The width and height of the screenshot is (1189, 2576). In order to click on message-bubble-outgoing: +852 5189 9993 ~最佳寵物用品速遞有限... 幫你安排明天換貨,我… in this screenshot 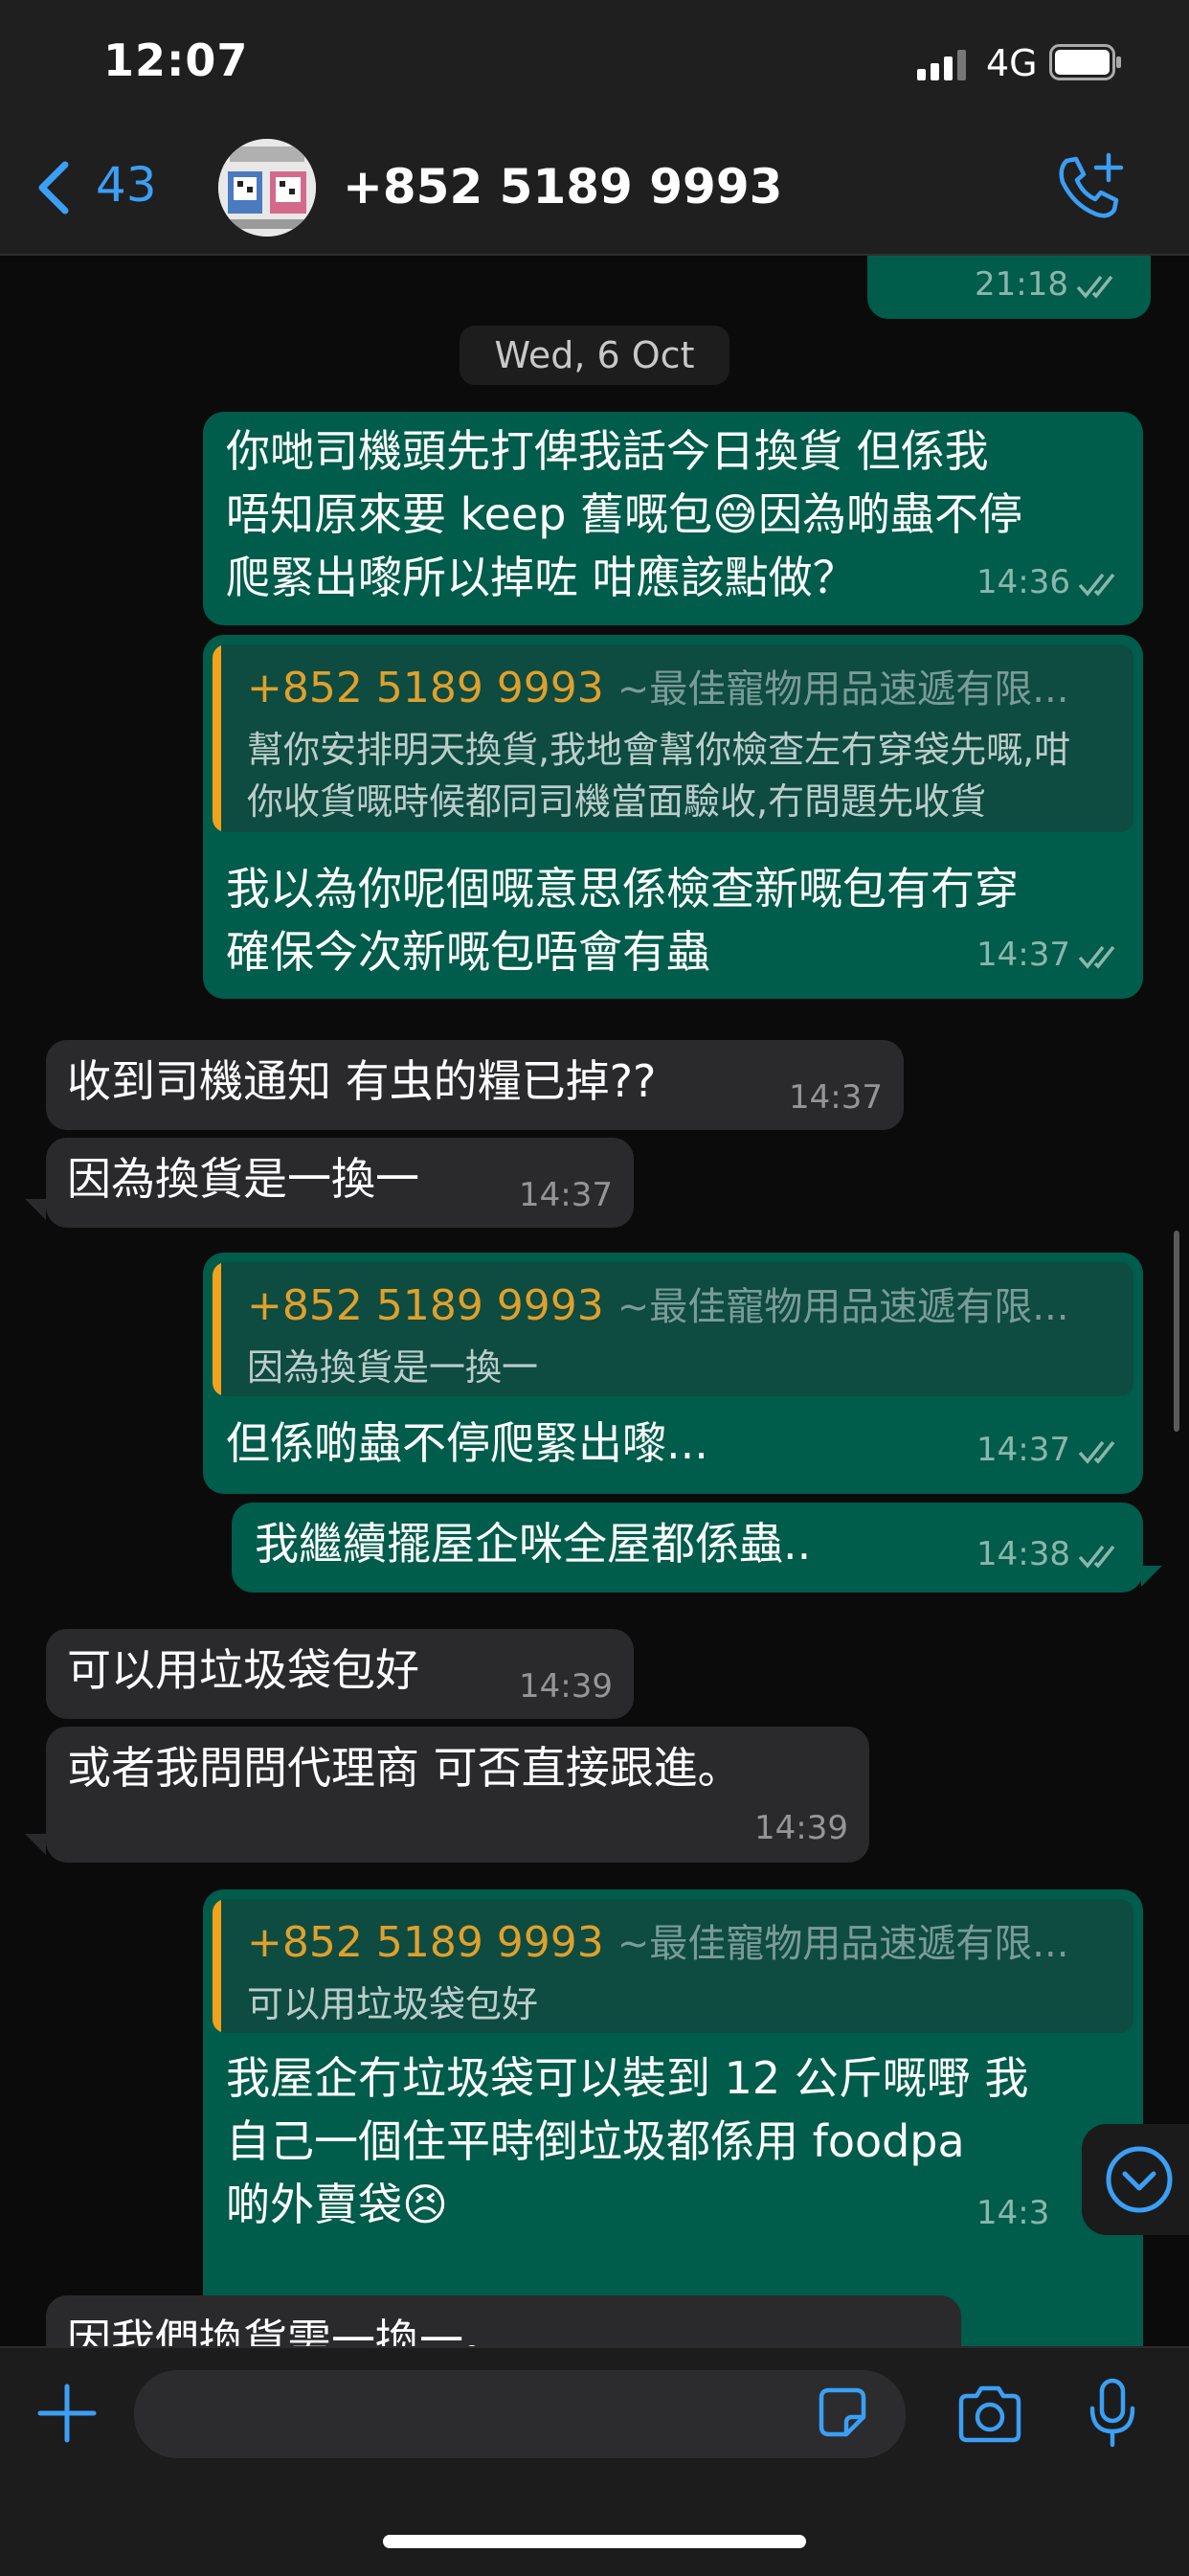, I will do `click(673, 817)`.